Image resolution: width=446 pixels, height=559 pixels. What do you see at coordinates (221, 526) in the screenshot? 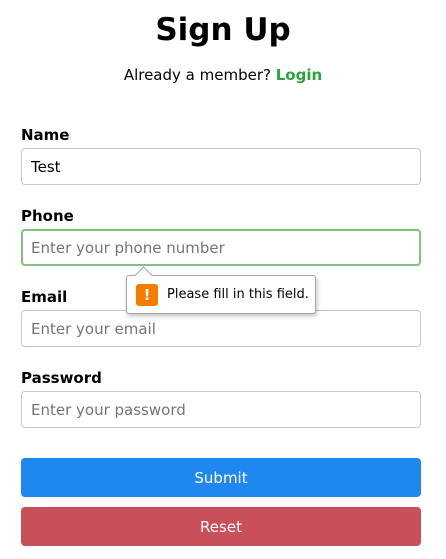
I see `reset-button: Reset` at bounding box center [221, 526].